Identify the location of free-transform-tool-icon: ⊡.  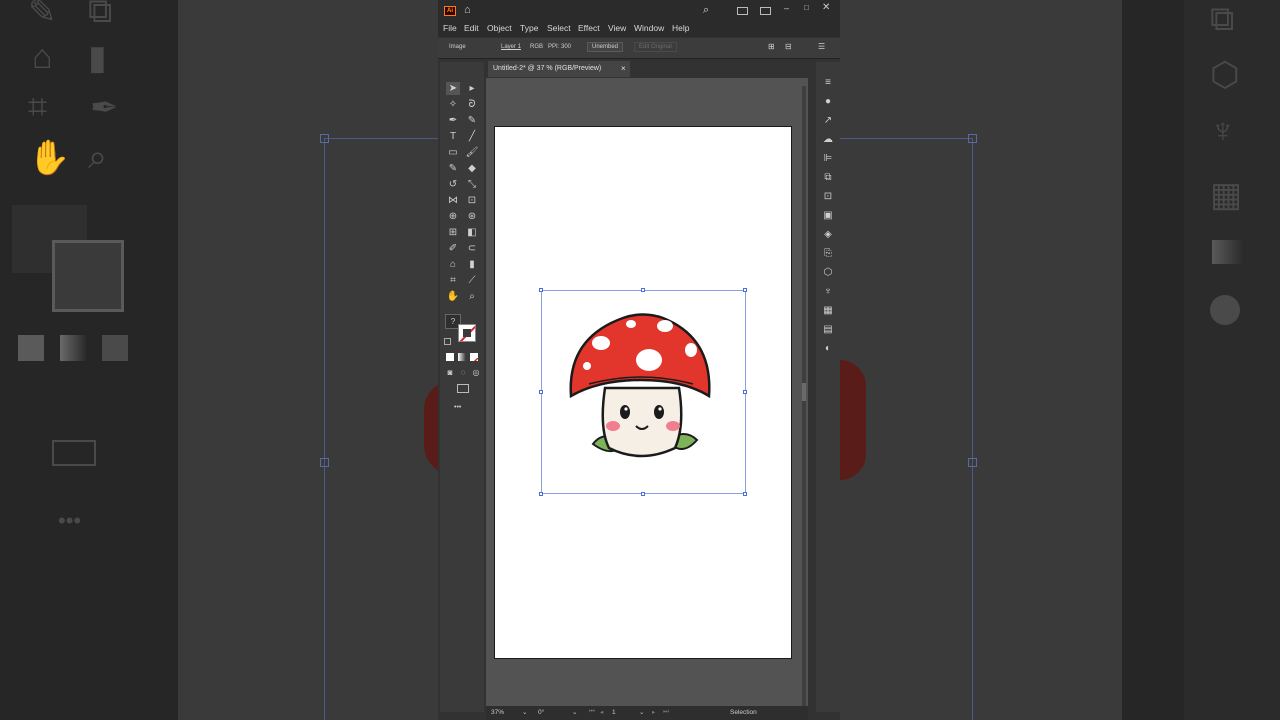
(472, 201).